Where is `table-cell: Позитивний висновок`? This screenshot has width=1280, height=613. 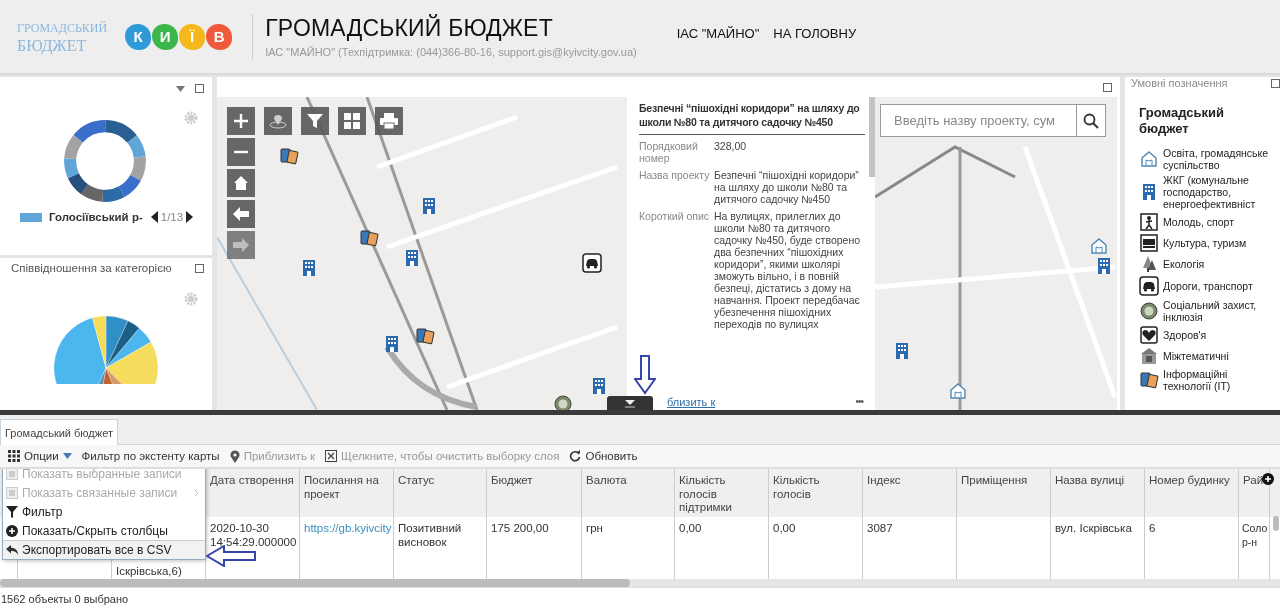
table-cell: Позитивний висновок is located at coordinates (430, 535).